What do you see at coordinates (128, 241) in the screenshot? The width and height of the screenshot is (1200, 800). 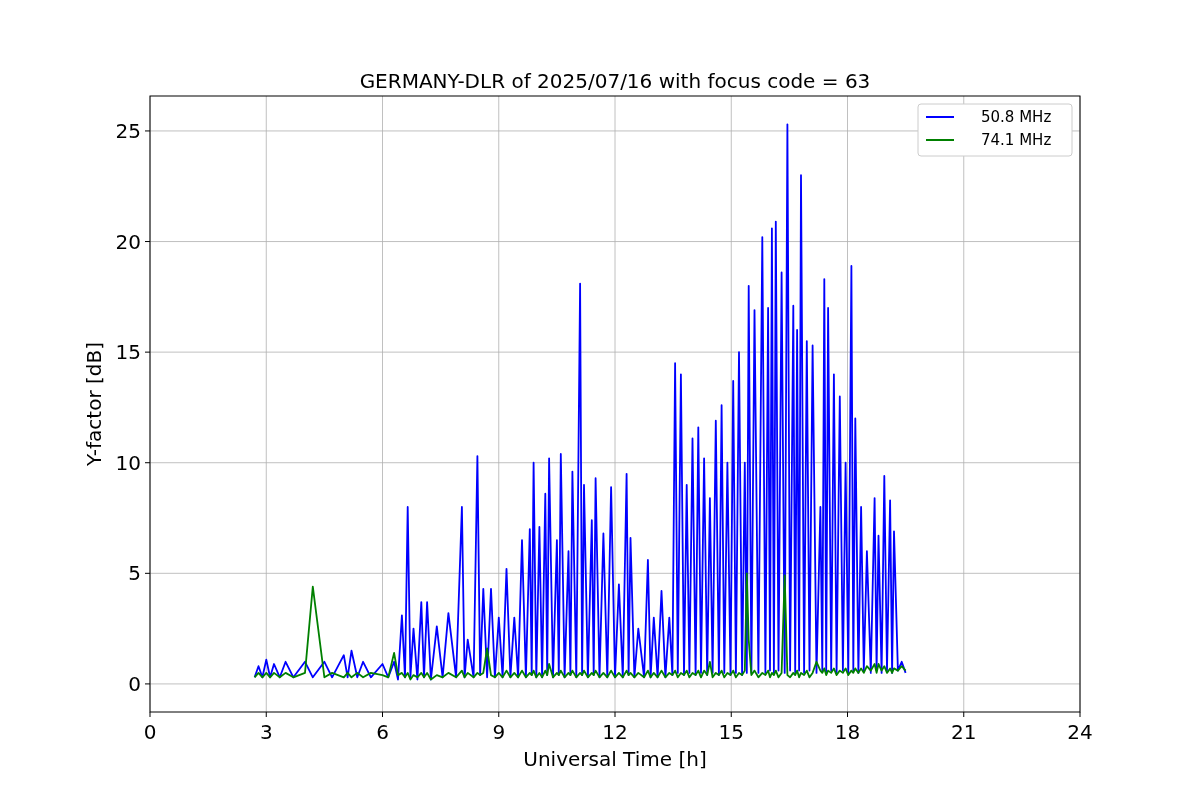 I see `tick-label: 20` at bounding box center [128, 241].